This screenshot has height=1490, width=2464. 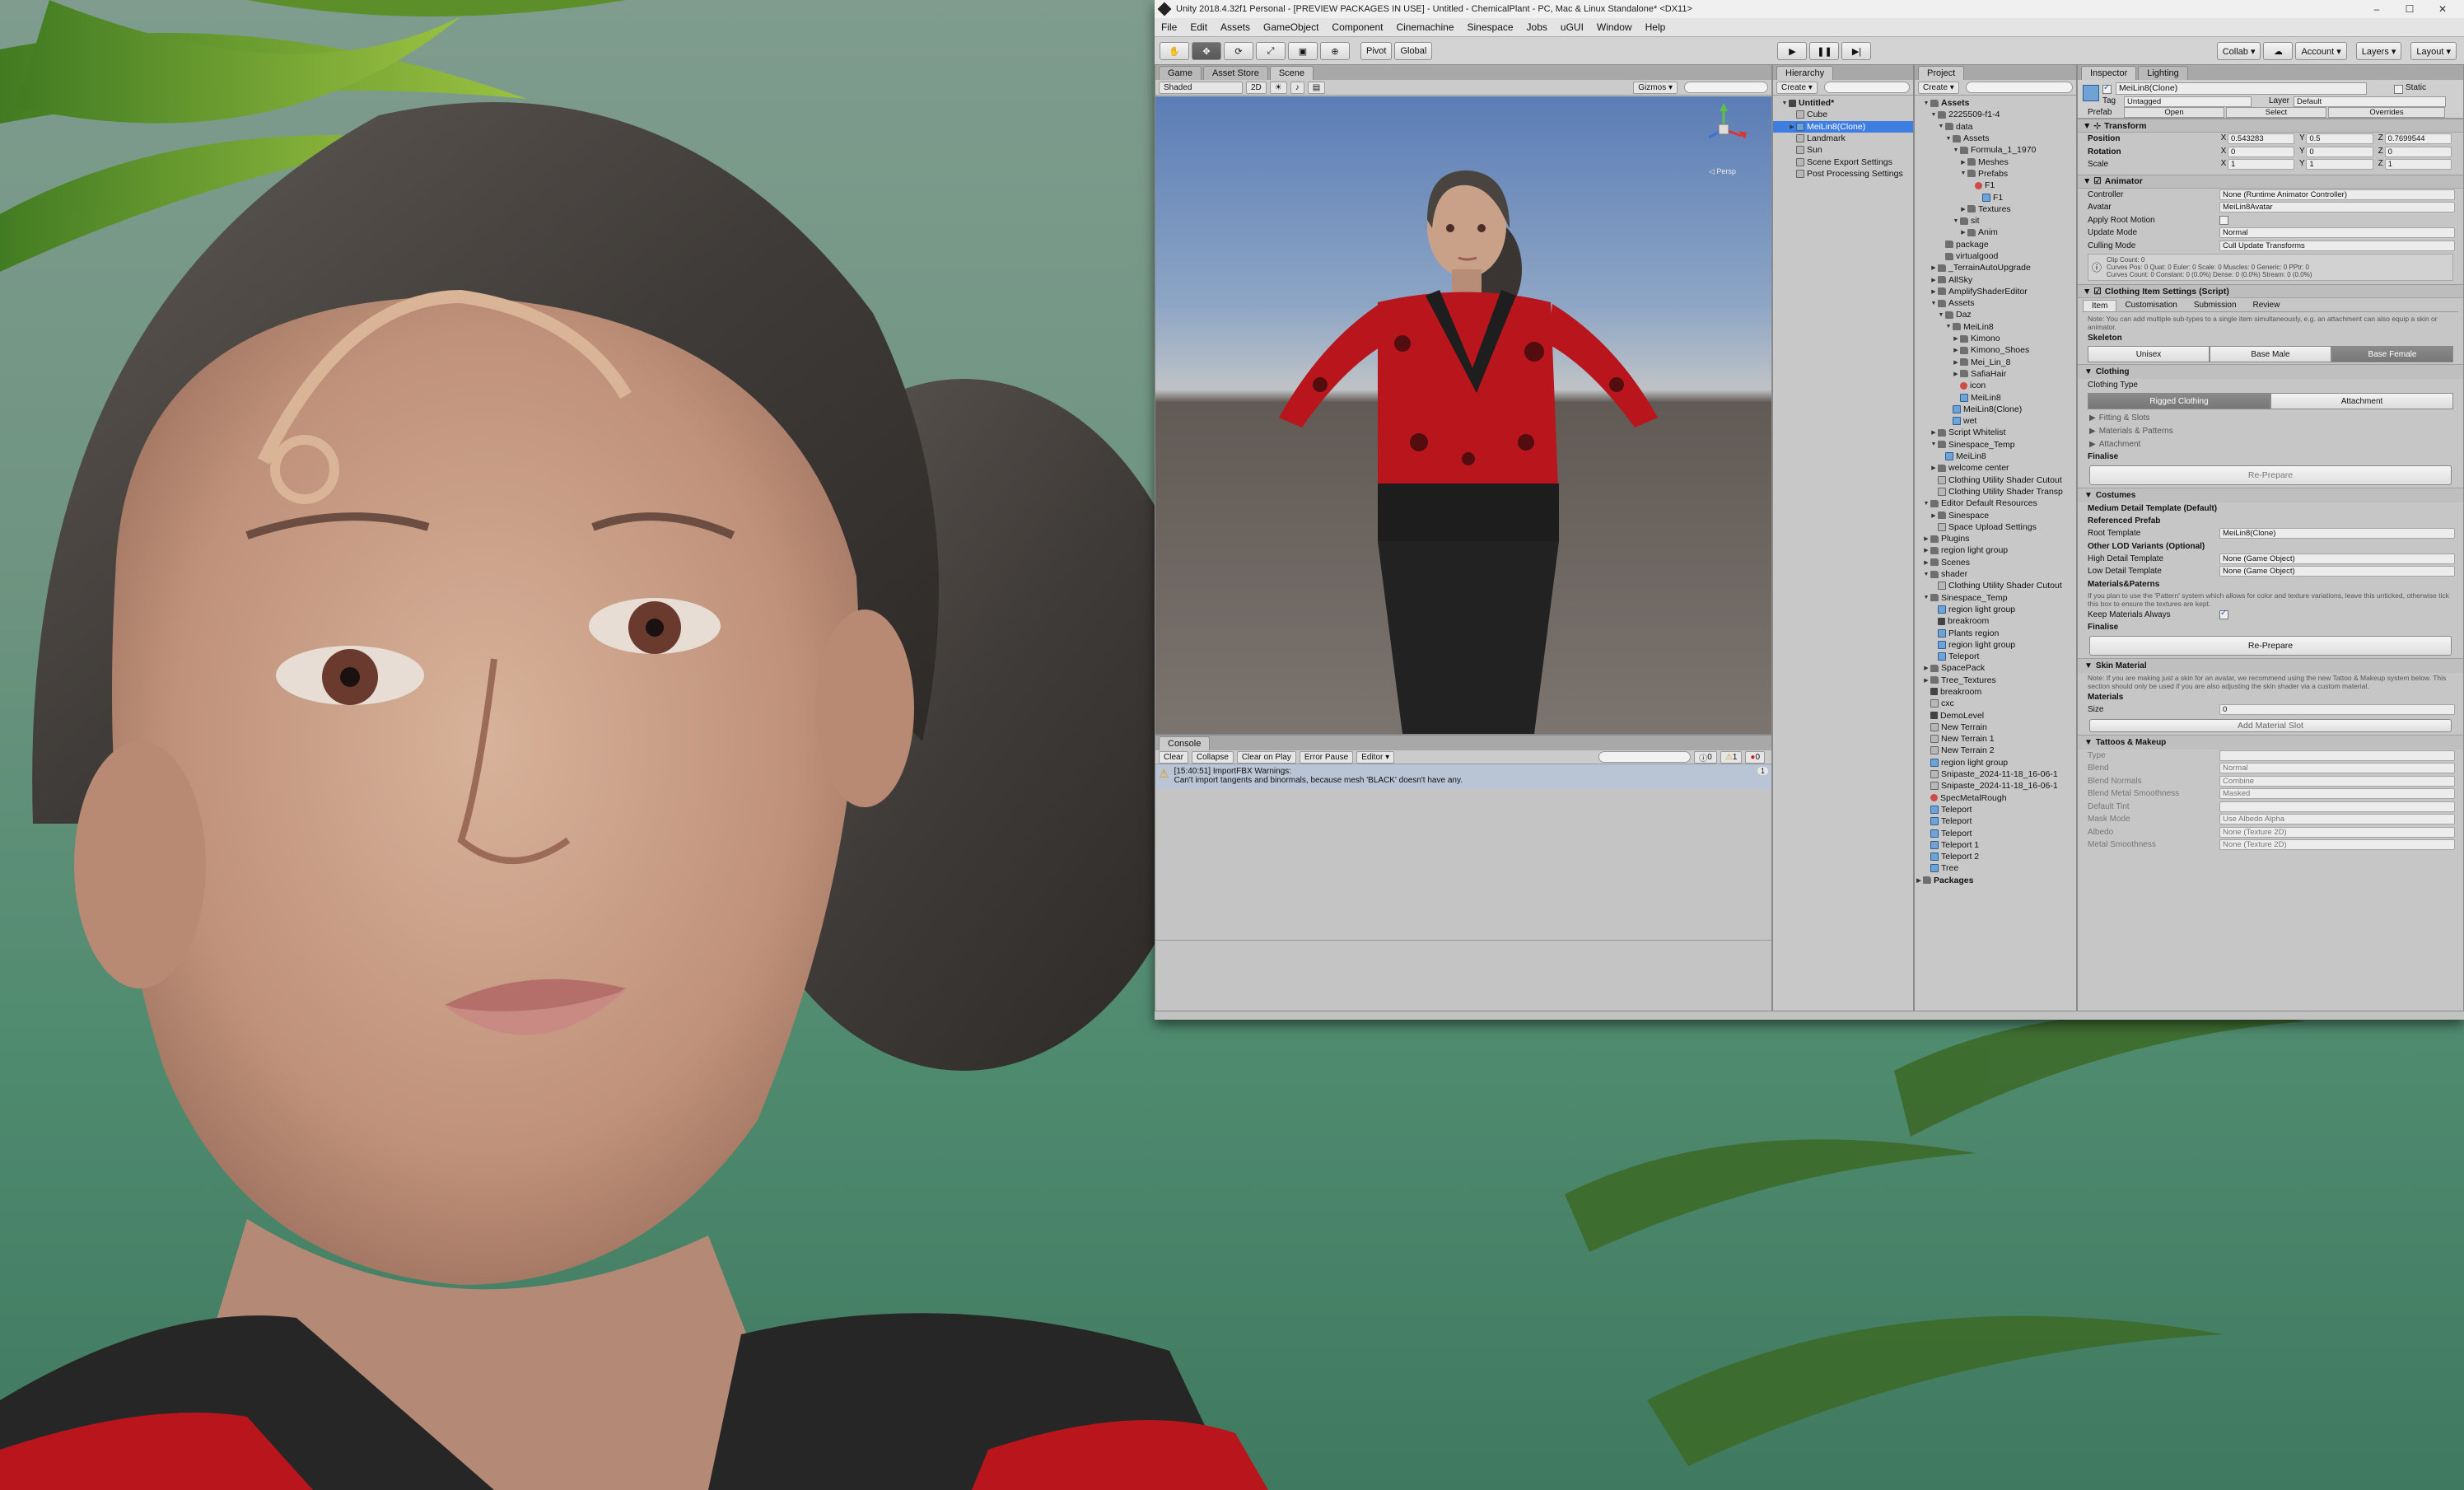 What do you see at coordinates (1995, 150) in the screenshot?
I see `tree-item: ▼ Formula_1_1970` at bounding box center [1995, 150].